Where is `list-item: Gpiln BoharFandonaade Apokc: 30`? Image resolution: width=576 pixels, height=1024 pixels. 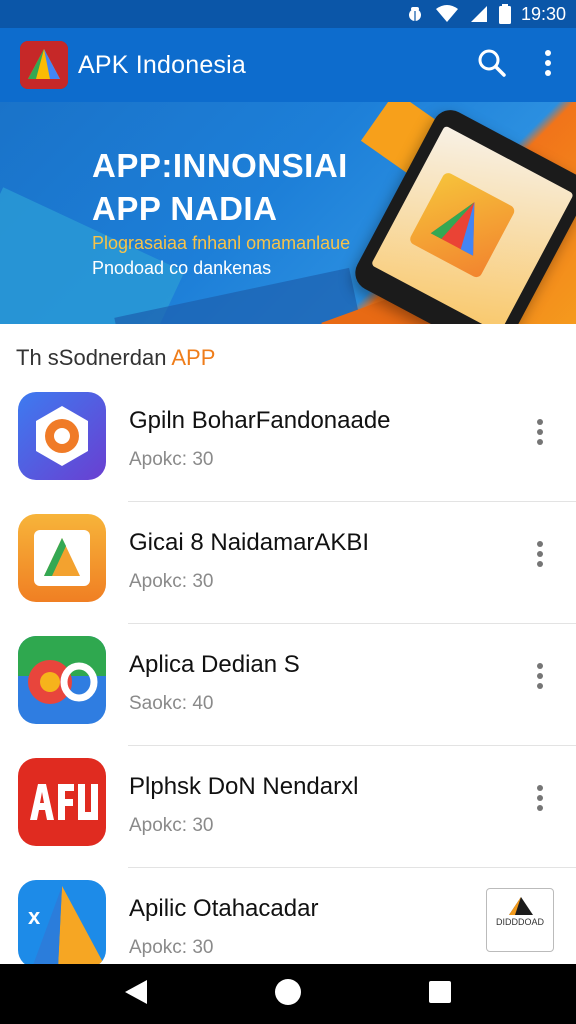
list-item: Gpiln BoharFandonaade Apokc: 30 is located at coordinates (288, 441).